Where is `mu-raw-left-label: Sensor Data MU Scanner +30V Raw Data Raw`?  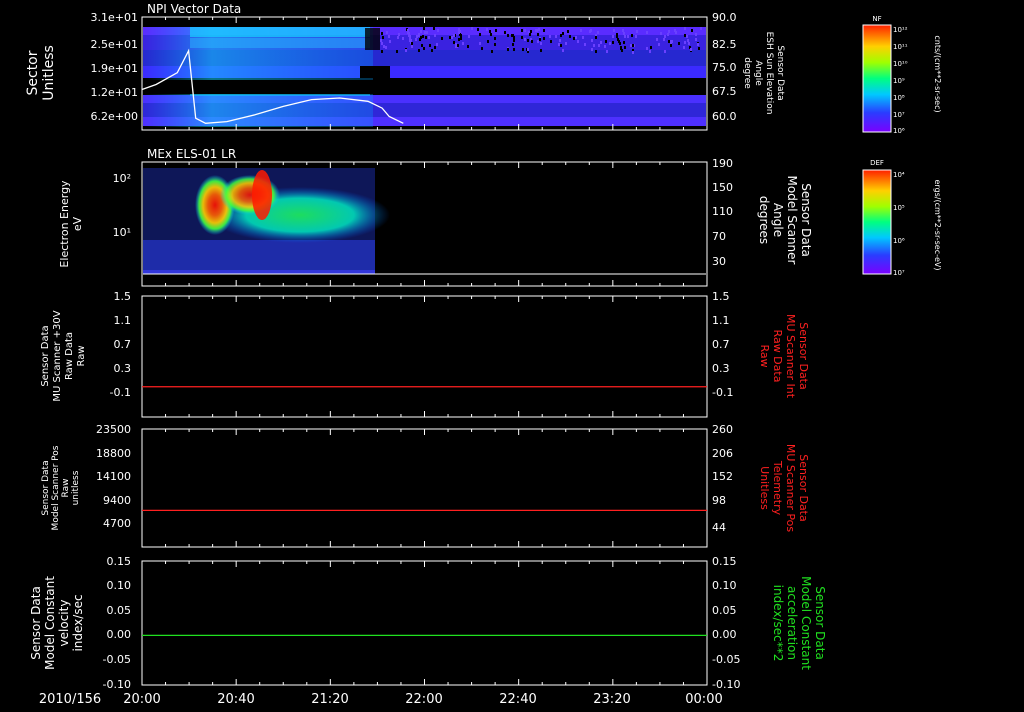 mu-raw-left-label: Sensor Data MU Scanner +30V Raw Data Raw is located at coordinates (63, 355).